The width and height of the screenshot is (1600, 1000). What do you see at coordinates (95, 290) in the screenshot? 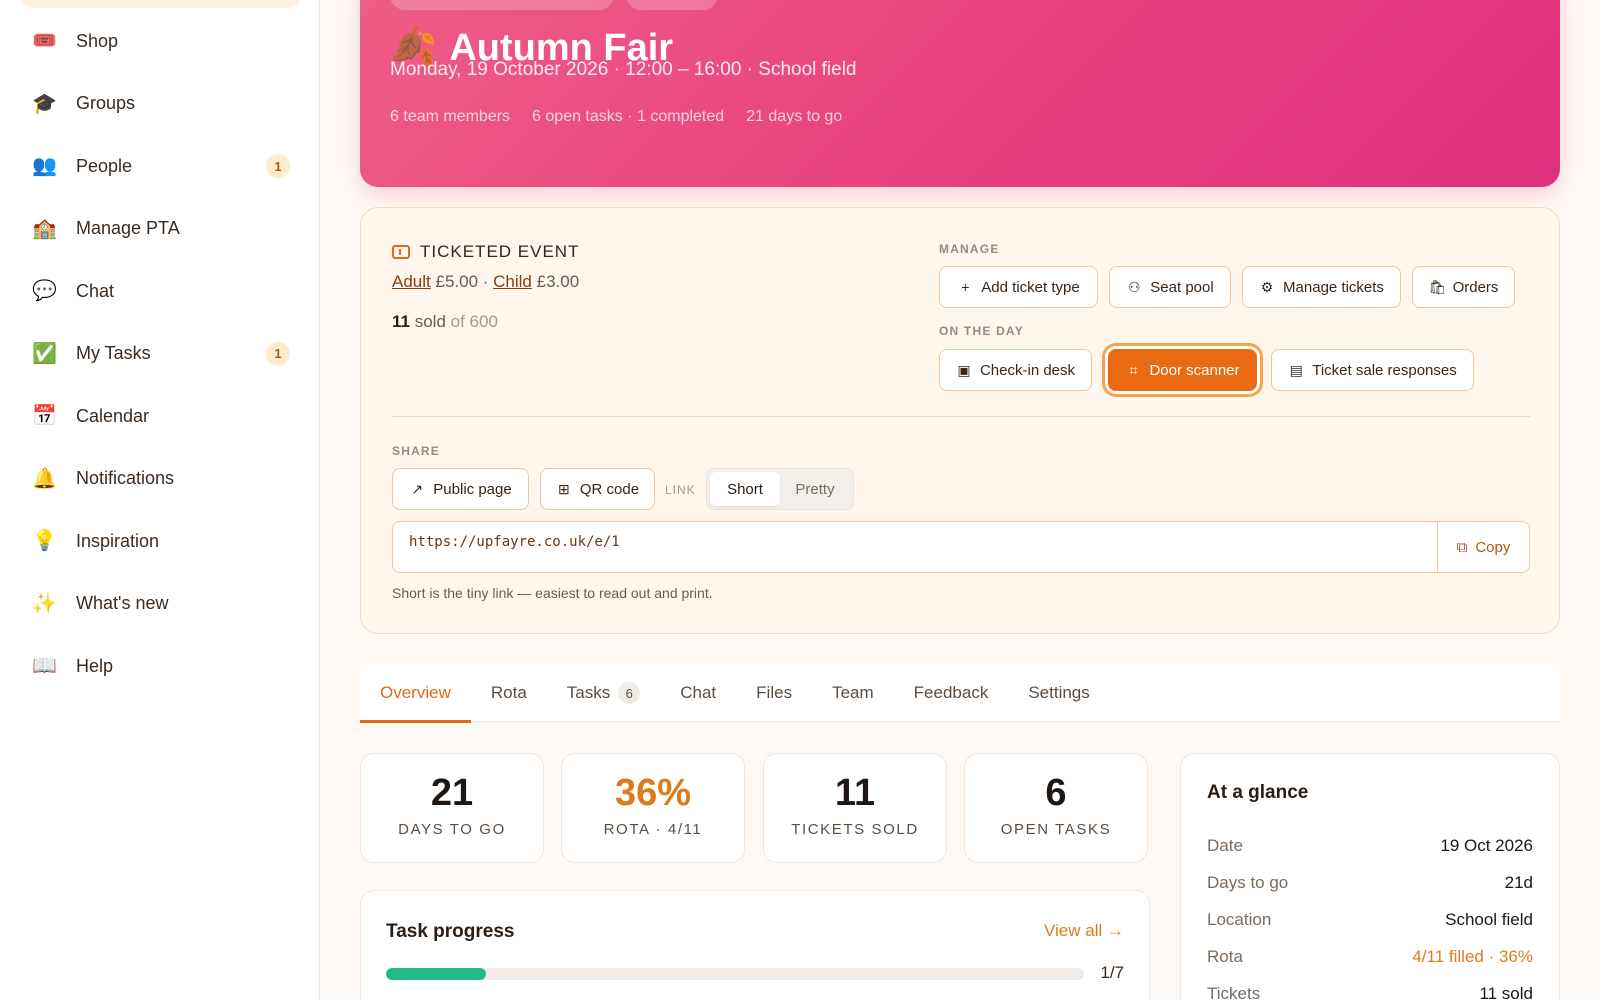
I see `sidebar-item-label: Chat` at bounding box center [95, 290].